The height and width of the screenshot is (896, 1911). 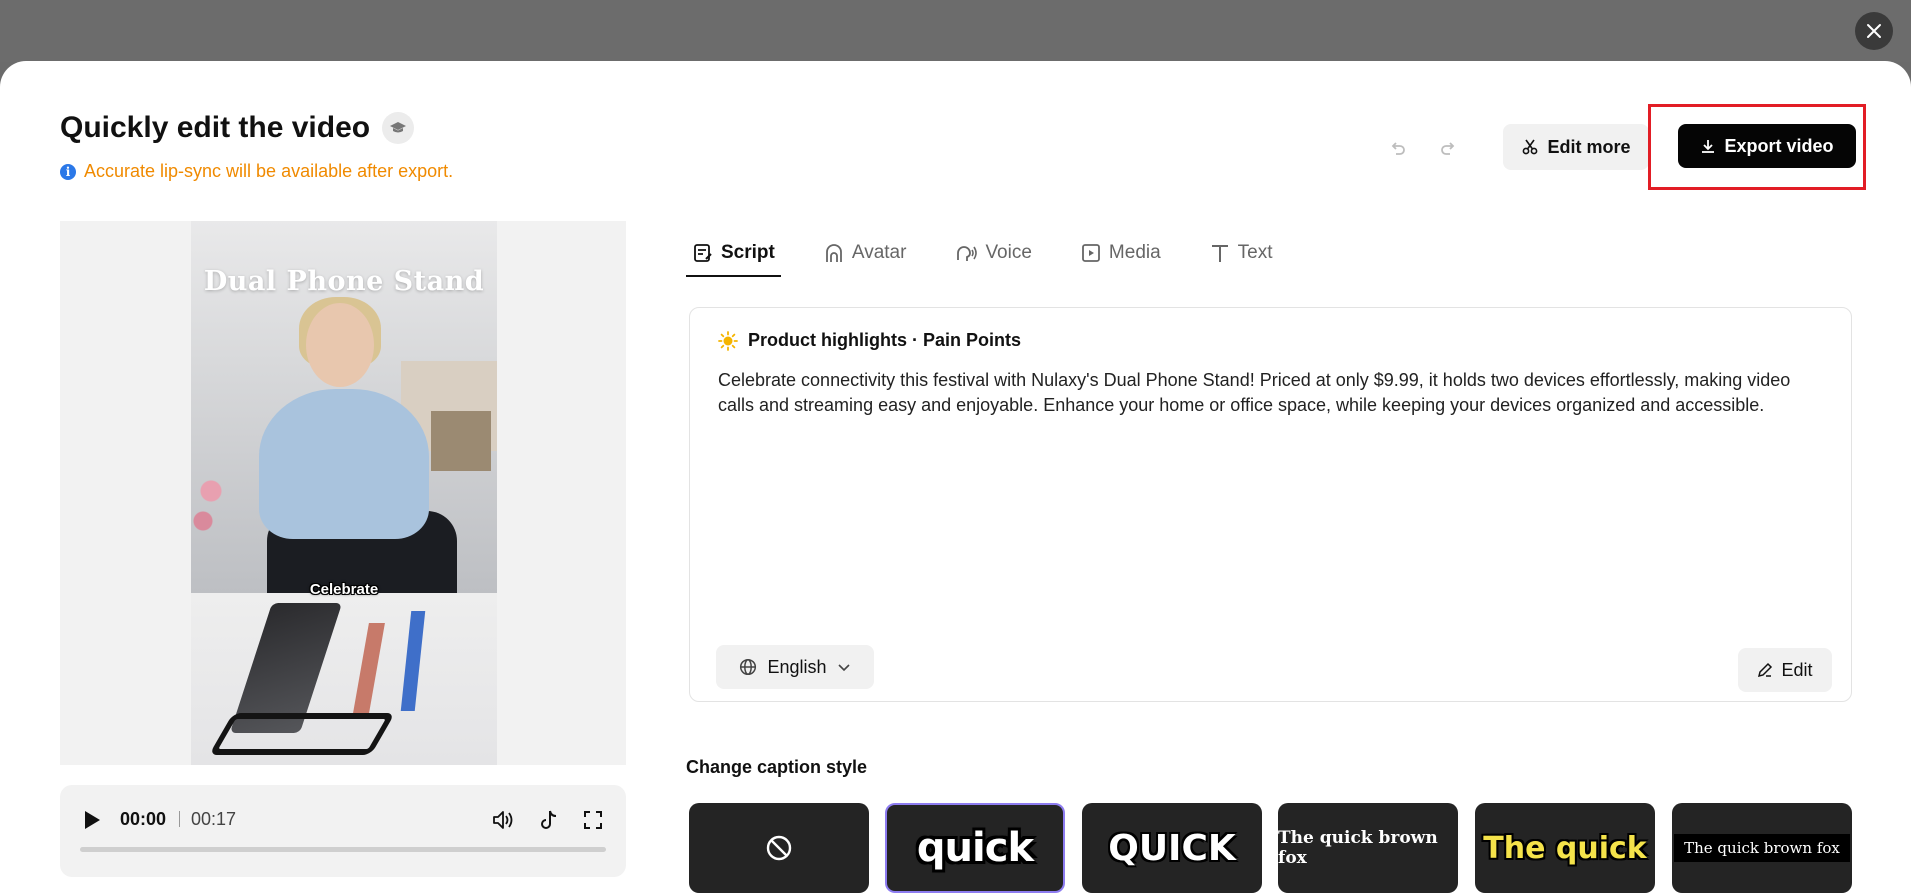 What do you see at coordinates (1008, 252) in the screenshot?
I see `tab-voice-label: Voice` at bounding box center [1008, 252].